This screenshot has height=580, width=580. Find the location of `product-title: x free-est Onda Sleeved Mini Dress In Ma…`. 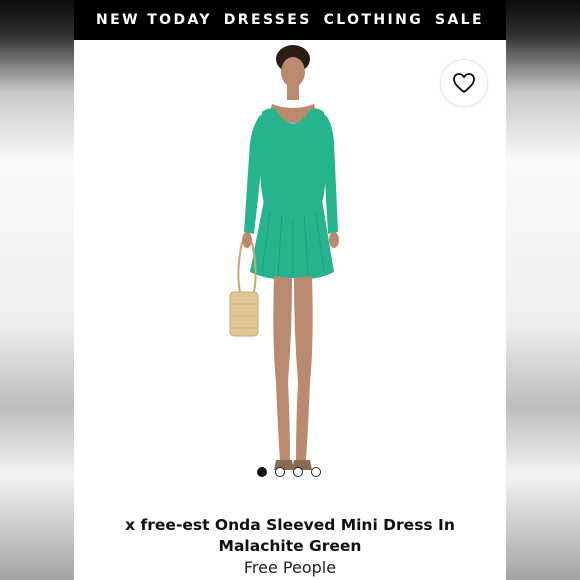

product-title: x free-est Onda Sleeved Mini Dress In Ma… is located at coordinates (290, 535).